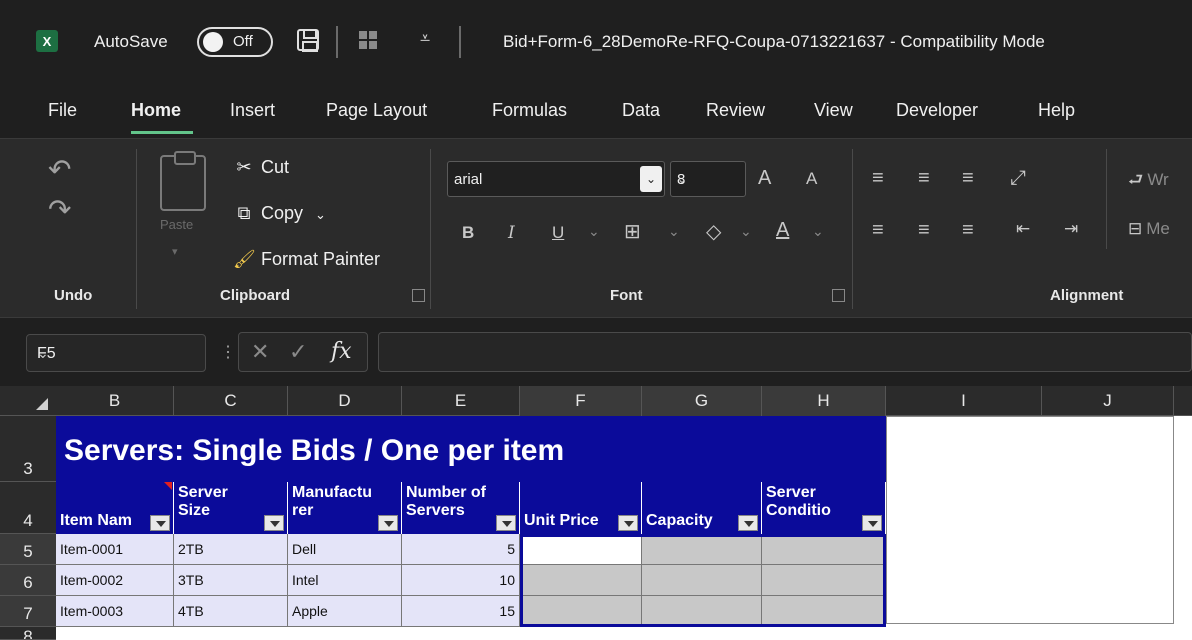 The width and height of the screenshot is (1192, 640). I want to click on name-box: F5 ⌄, so click(116, 353).